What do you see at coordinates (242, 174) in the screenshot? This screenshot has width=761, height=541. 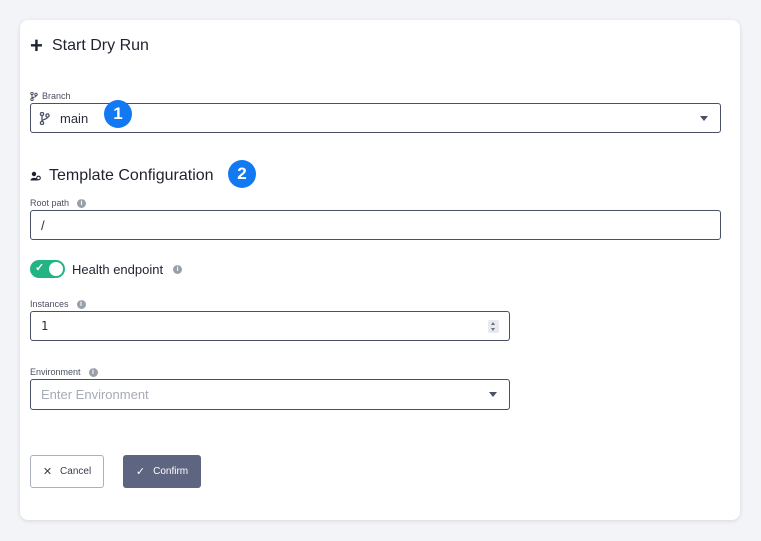 I see `step-badge-2: 2` at bounding box center [242, 174].